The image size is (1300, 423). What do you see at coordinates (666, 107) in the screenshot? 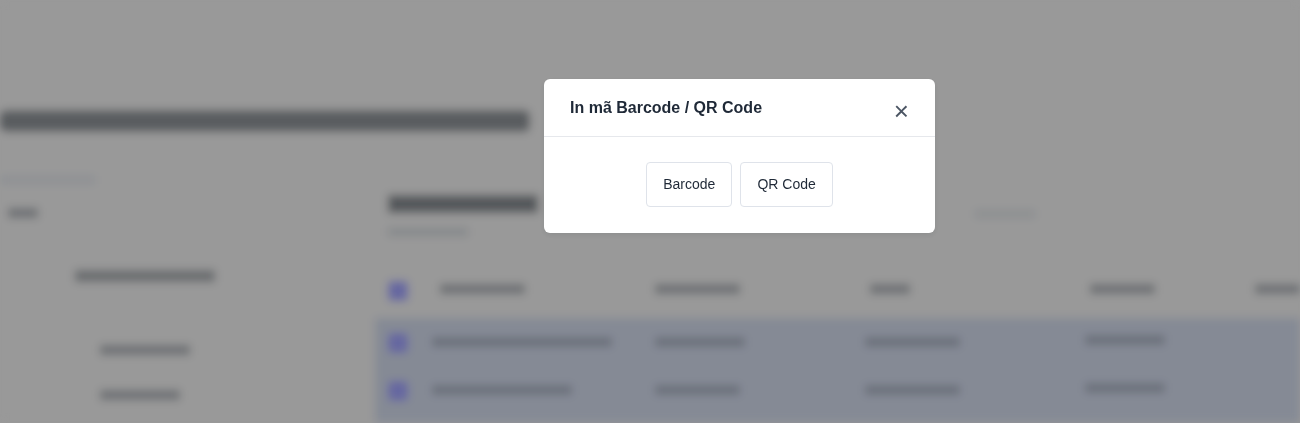
I see `modal-title: In mã Barcode / QR Code` at bounding box center [666, 107].